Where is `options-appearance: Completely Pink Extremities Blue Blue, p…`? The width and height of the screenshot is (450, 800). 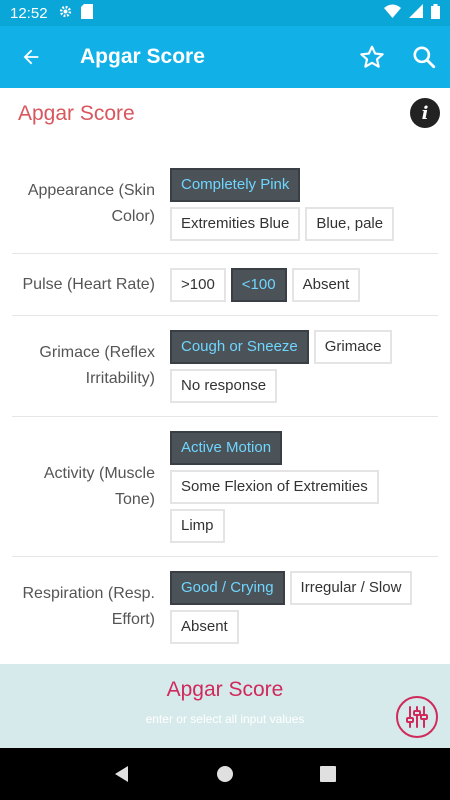
options-appearance: Completely Pink Extremities Blue Blue, p… is located at coordinates (295, 204).